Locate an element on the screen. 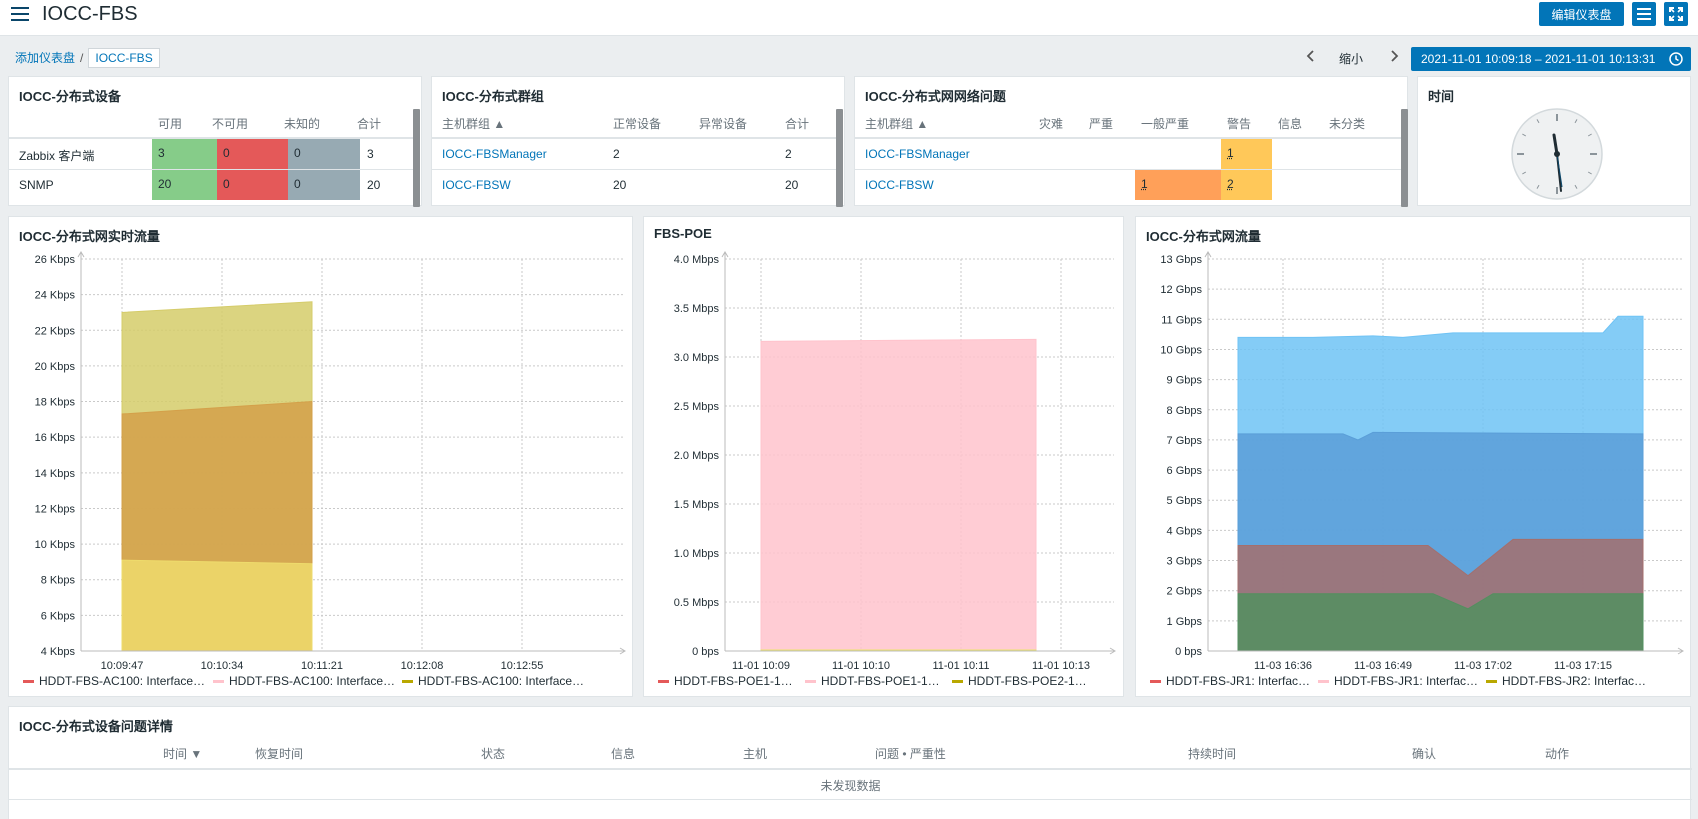  y-tick-label: 7 Gbps is located at coordinates (1185, 441).